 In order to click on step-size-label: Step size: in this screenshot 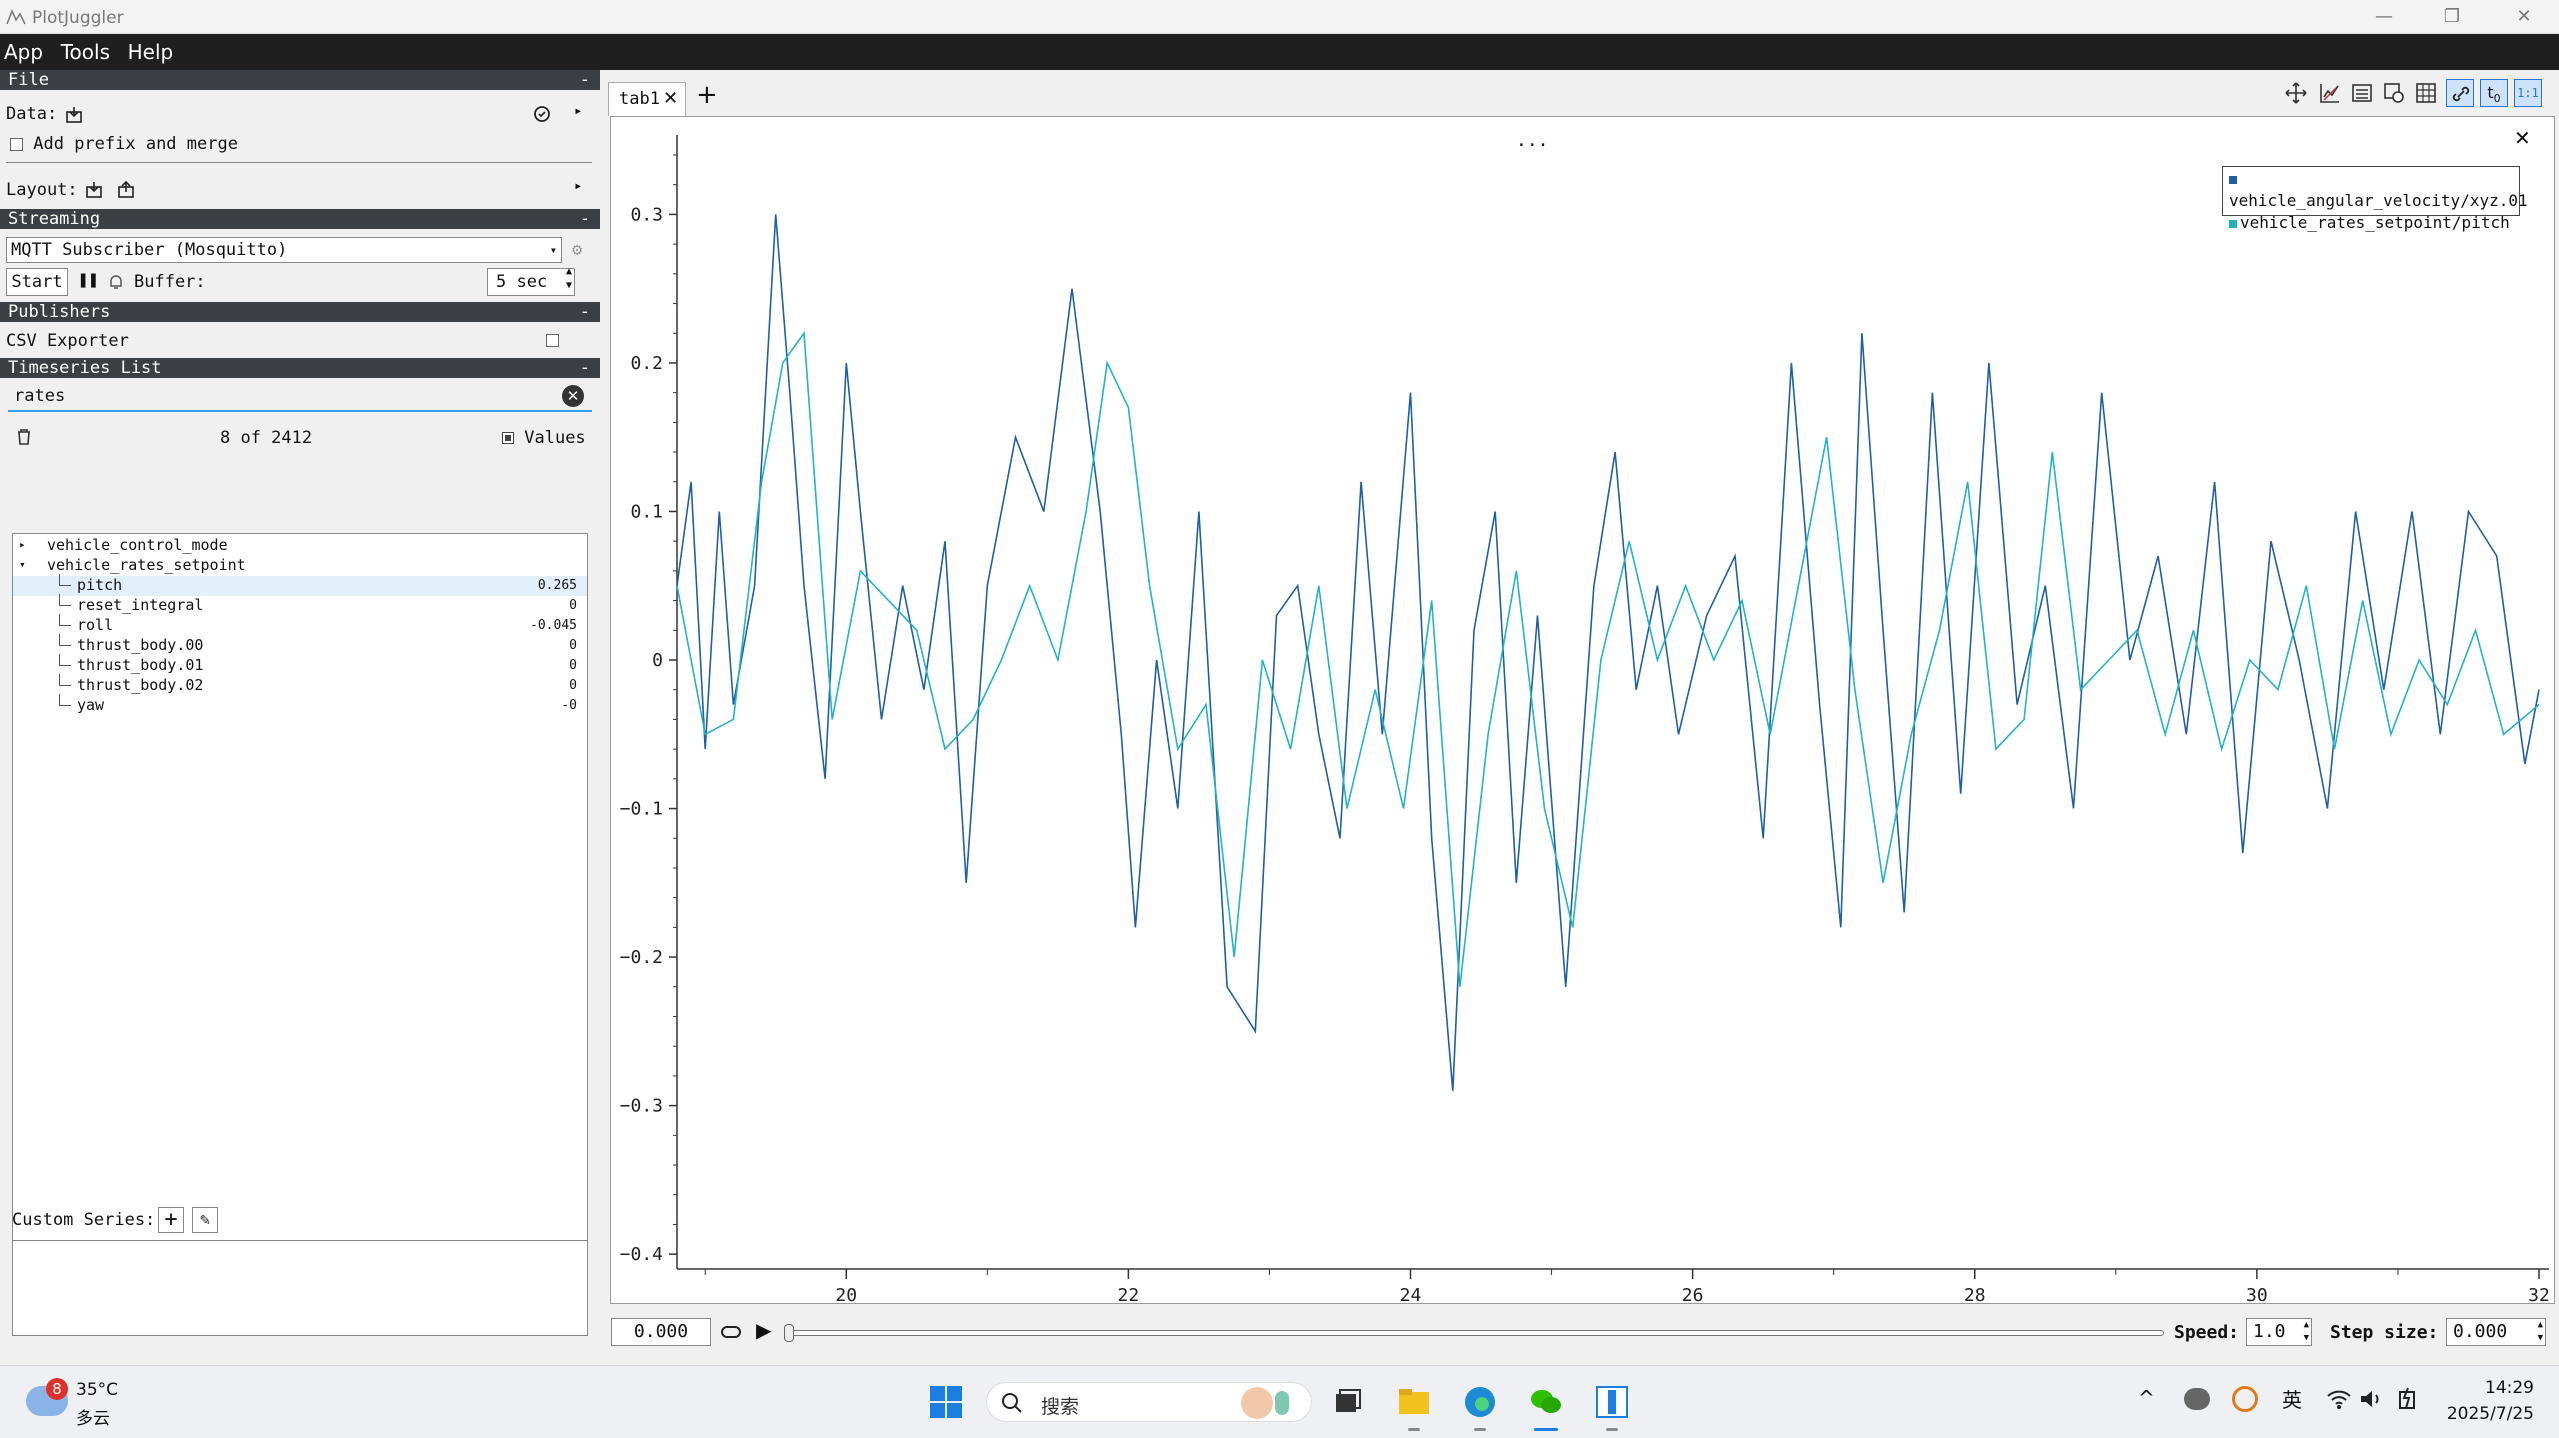, I will do `click(2384, 1332)`.